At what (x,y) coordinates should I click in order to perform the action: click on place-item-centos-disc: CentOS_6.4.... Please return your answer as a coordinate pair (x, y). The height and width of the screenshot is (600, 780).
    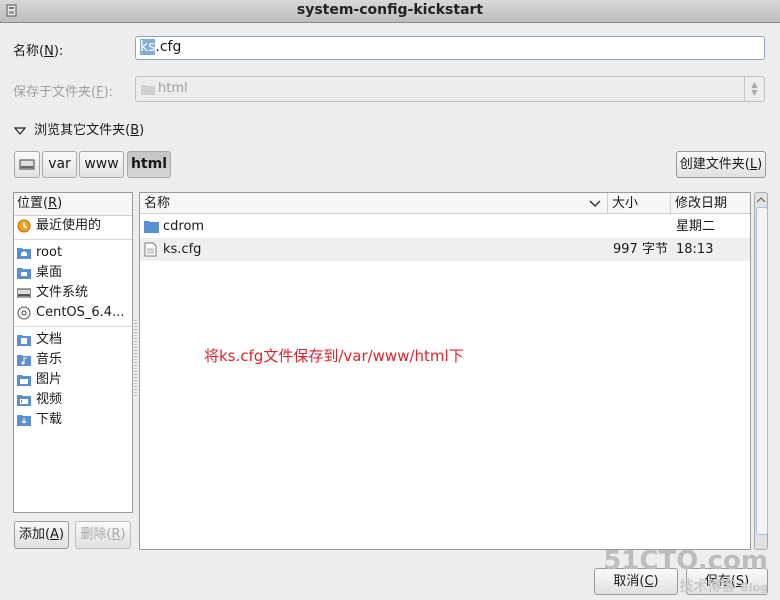
    Looking at the image, I should click on (73, 313).